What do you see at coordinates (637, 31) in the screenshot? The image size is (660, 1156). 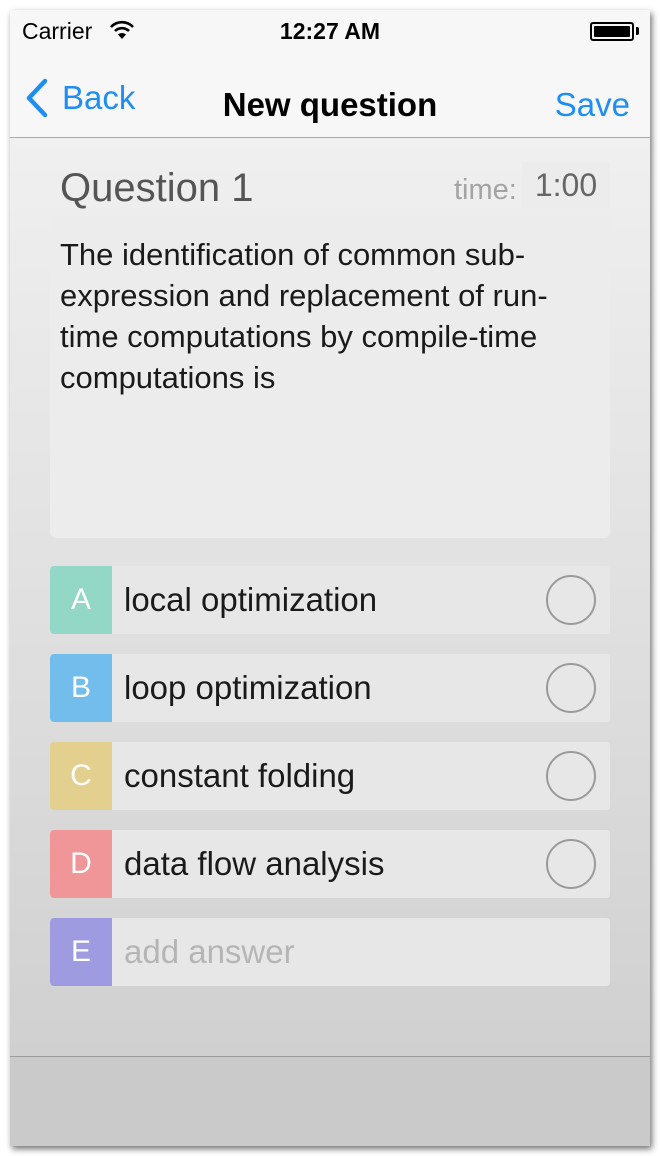 I see `battery-cap` at bounding box center [637, 31].